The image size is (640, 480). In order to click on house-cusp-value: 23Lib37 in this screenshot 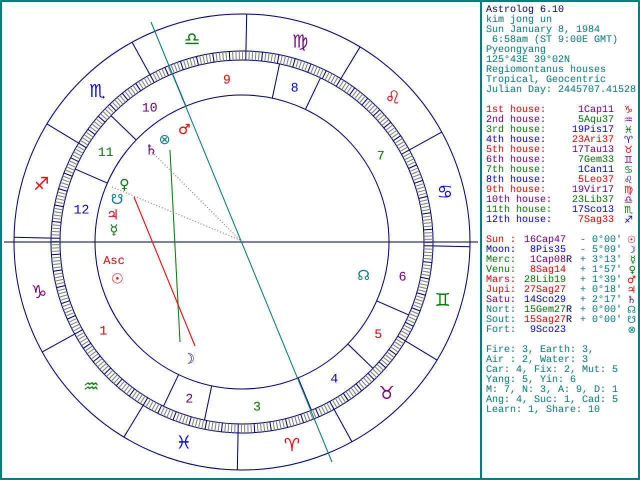, I will do `click(592, 201)`.